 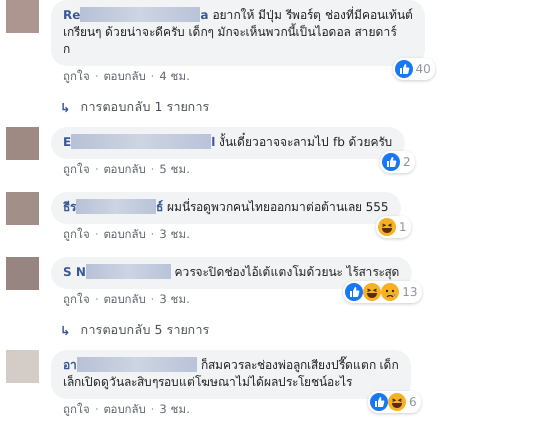 I want to click on reaction-badge: 13, so click(x=382, y=292).